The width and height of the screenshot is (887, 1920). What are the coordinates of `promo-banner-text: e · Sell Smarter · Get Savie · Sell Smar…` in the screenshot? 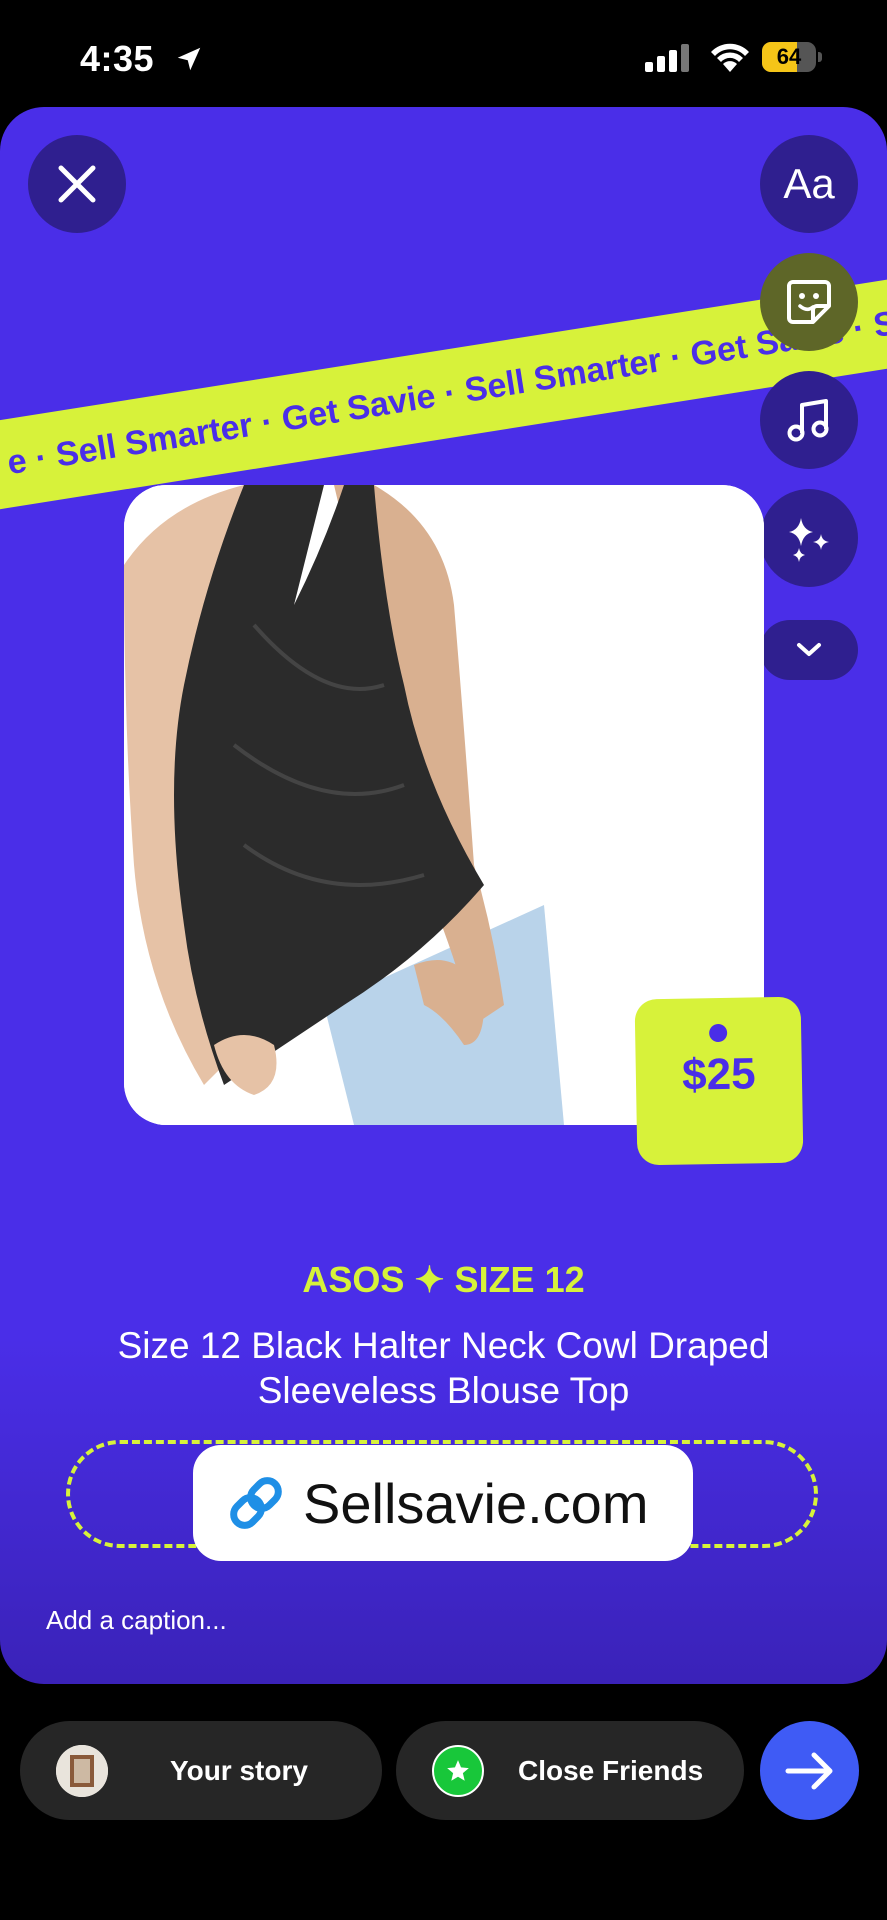 It's located at (445, 391).